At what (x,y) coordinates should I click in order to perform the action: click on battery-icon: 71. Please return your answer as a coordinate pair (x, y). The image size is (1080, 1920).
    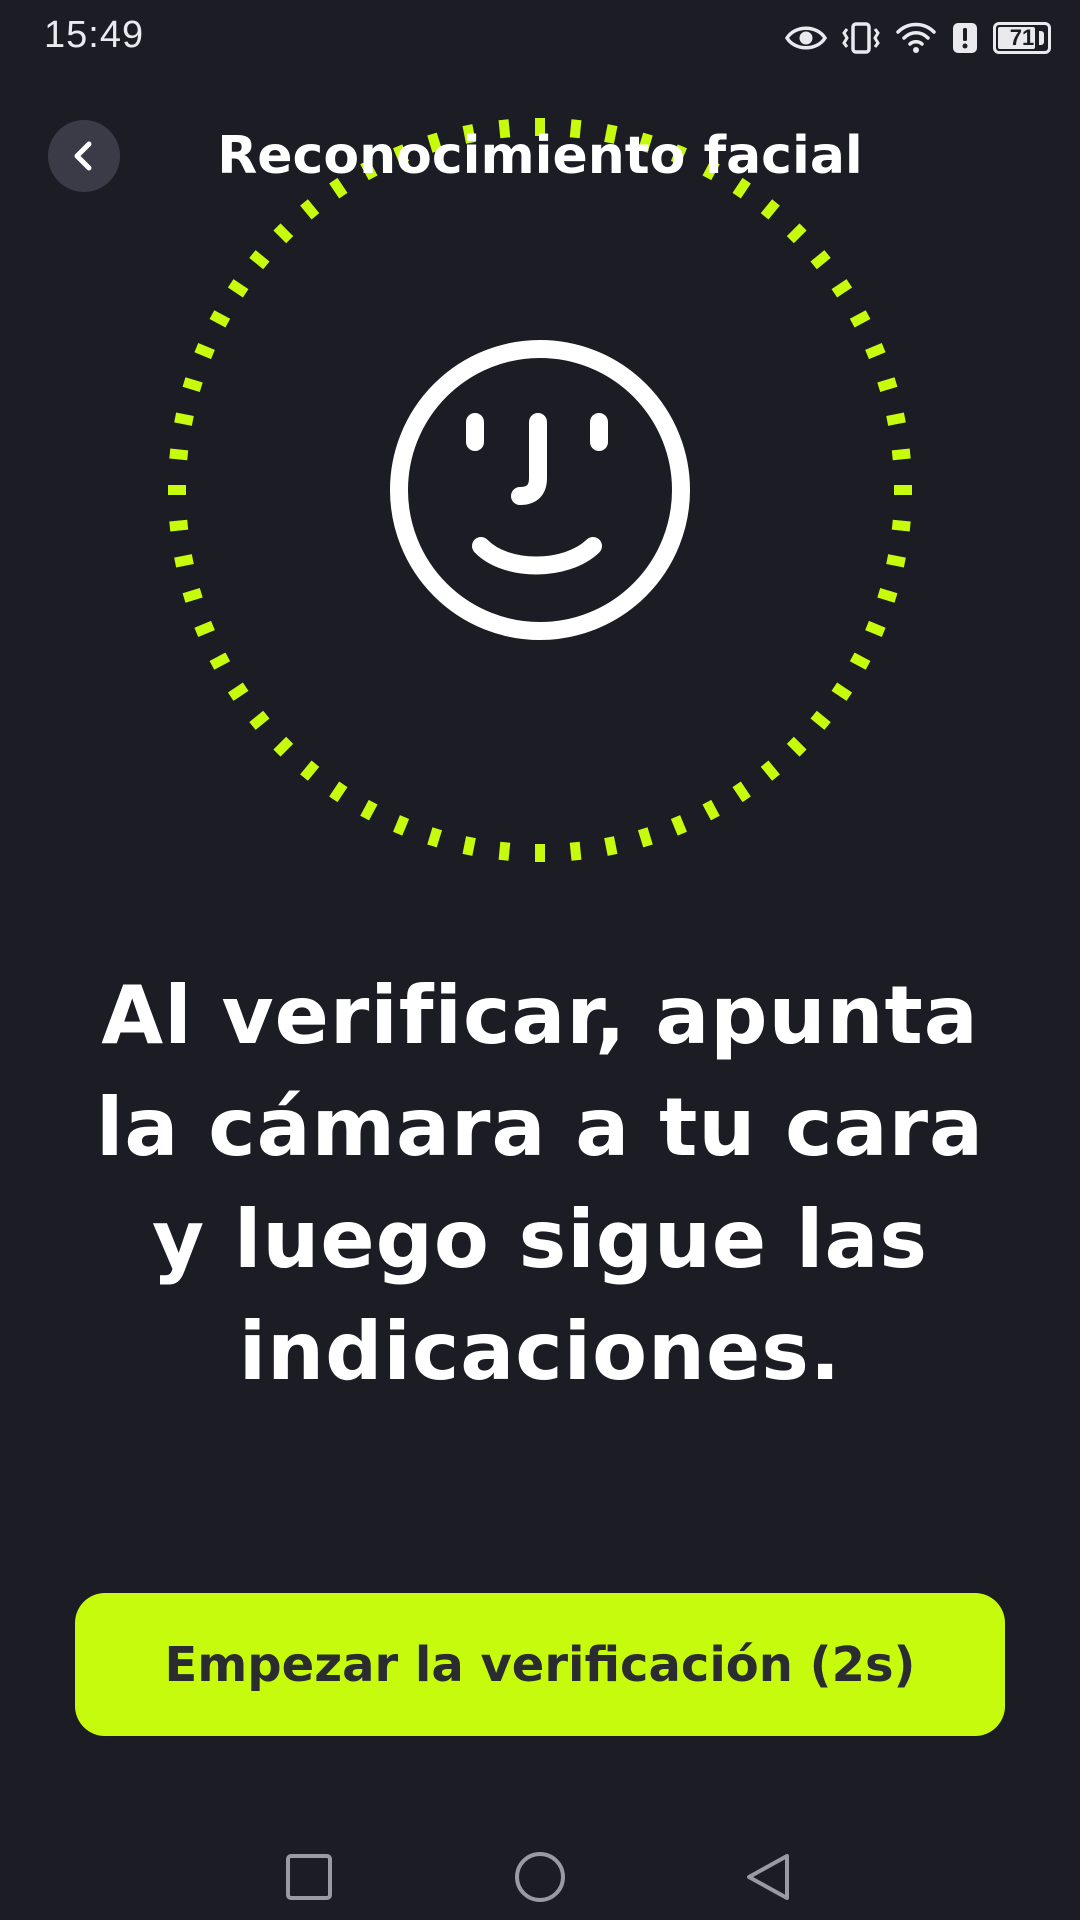
    Looking at the image, I should click on (1022, 38).